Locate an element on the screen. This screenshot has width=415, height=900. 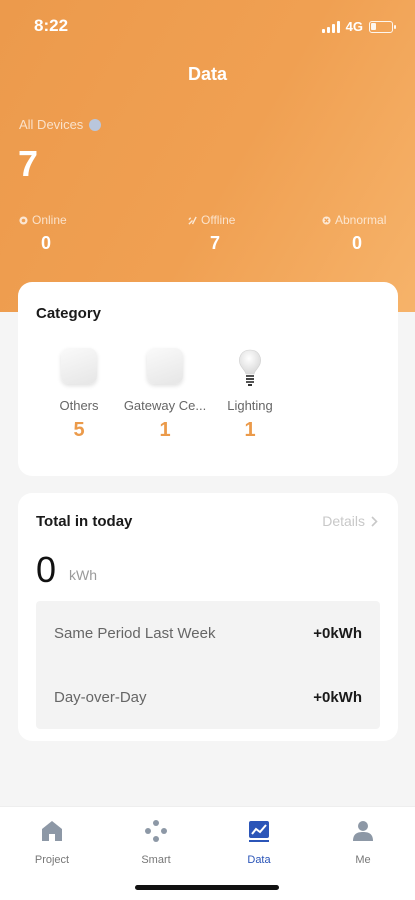
signal-icon is located at coordinates (330, 26).